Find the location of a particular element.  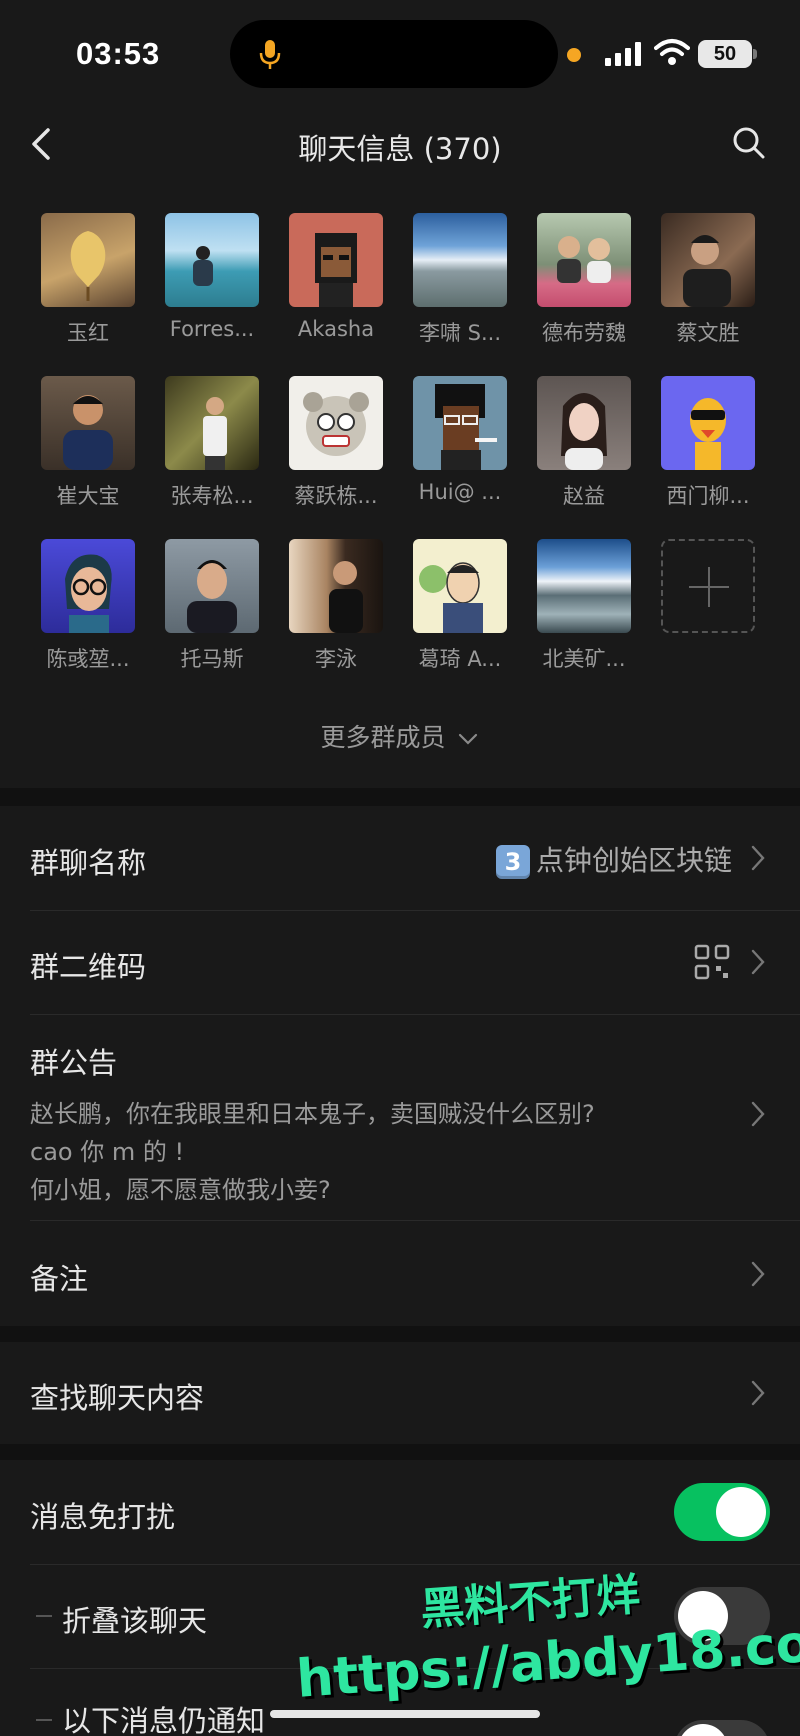

announcement-line: 赵长鹏，你在我眼里和日本鬼子，卖国贼没什么区别? is located at coordinates (312, 1114).